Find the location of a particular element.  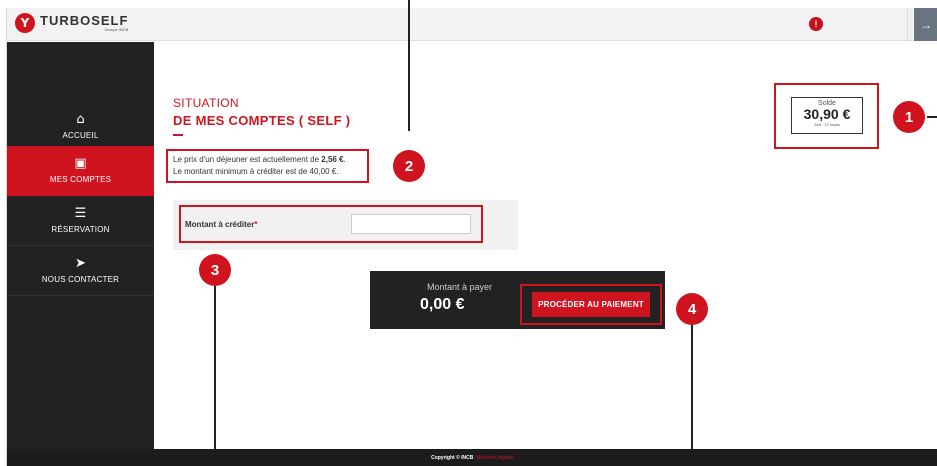

calendar-icon: ☰ is located at coordinates (80, 213).